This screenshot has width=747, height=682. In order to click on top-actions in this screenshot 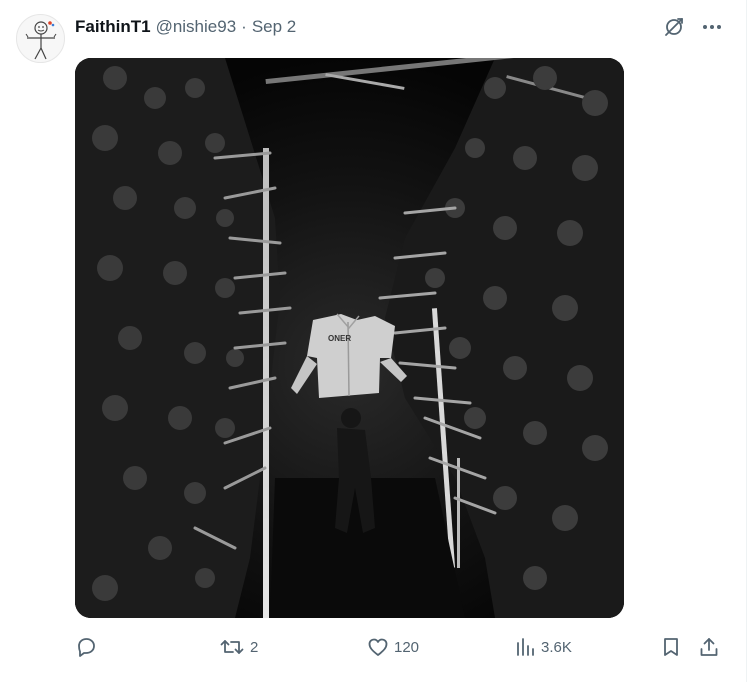, I will do `click(693, 27)`.